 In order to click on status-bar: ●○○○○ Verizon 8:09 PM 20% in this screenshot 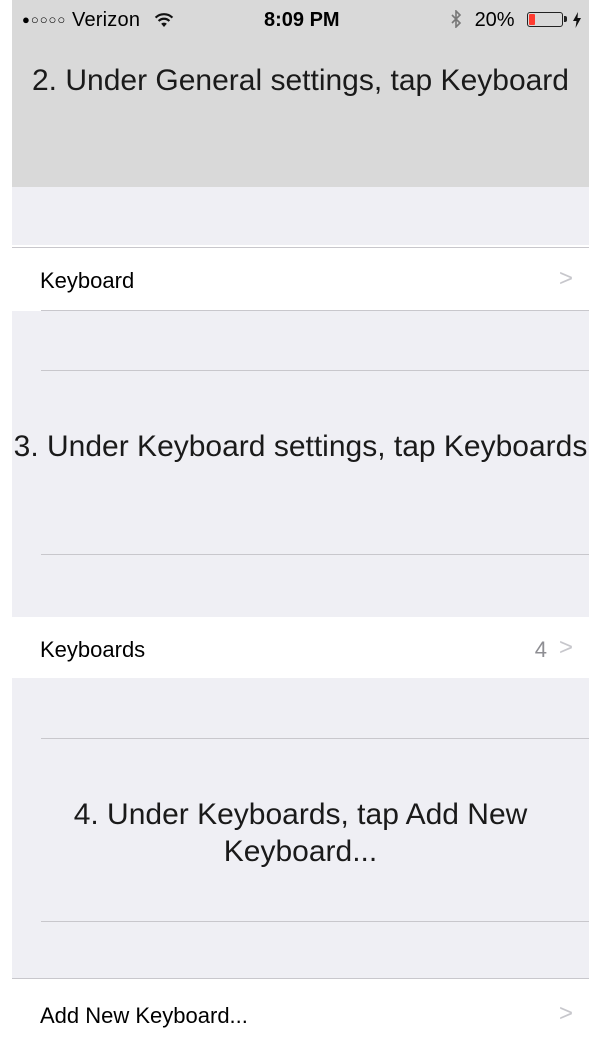, I will do `click(300, 21)`.